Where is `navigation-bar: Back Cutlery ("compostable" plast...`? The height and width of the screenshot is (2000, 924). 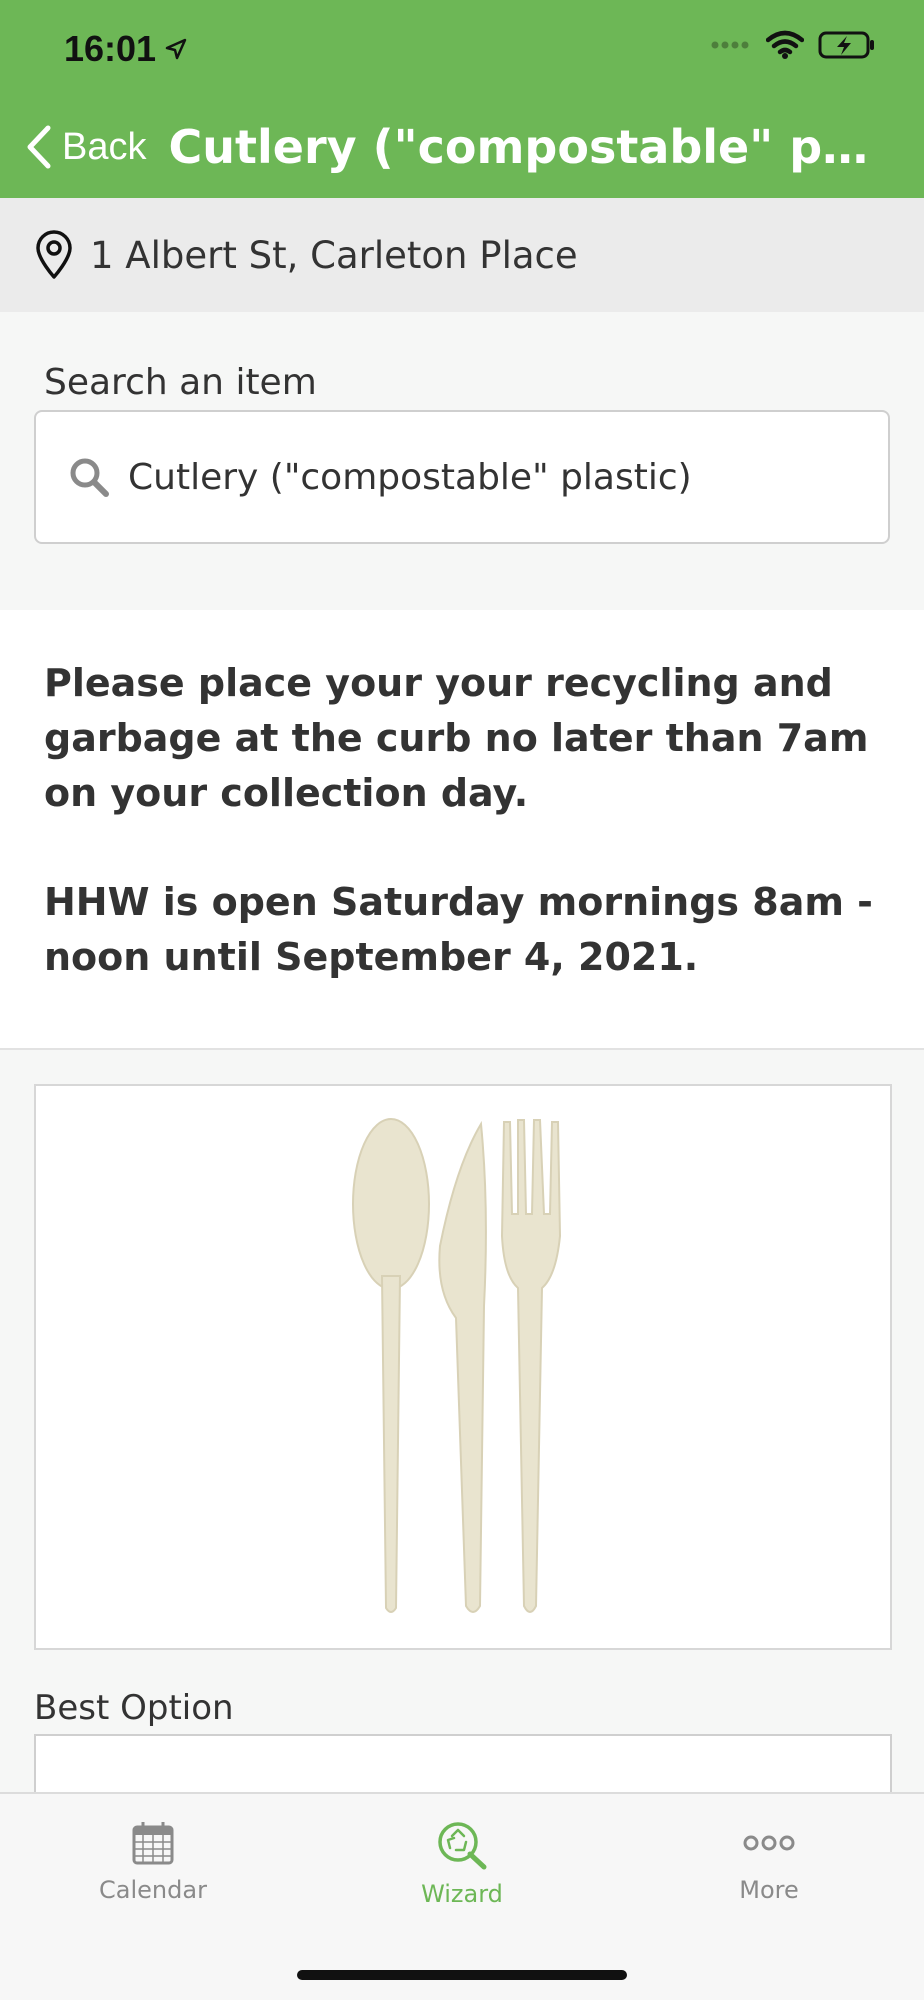
navigation-bar: Back Cutlery ("compostable" plast... is located at coordinates (462, 147).